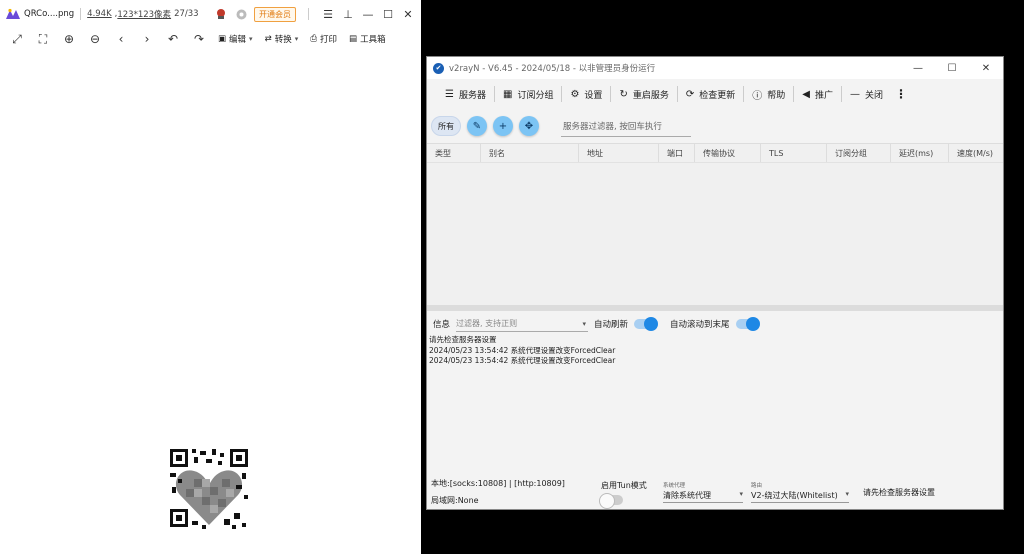  I want to click on viewer-toolbar: ⤢ ⛶ ⊕ ⊖ ‹ › ↶ ↷ ▣ 编辑 ▾ ⇄ 转换 ▾ ⎙ 打印 ▤ 工具箱, so click(210, 39).